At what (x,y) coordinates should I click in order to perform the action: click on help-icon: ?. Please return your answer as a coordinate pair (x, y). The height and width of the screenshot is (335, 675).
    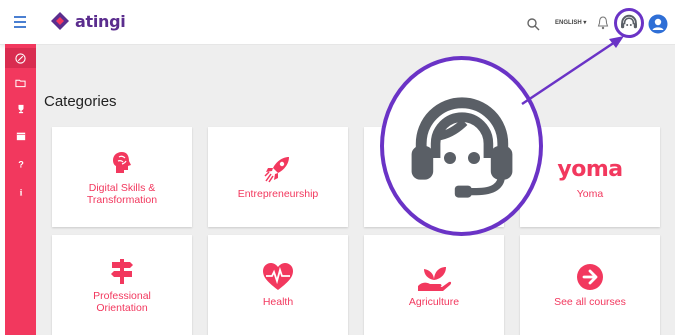
    Looking at the image, I should click on (21, 164).